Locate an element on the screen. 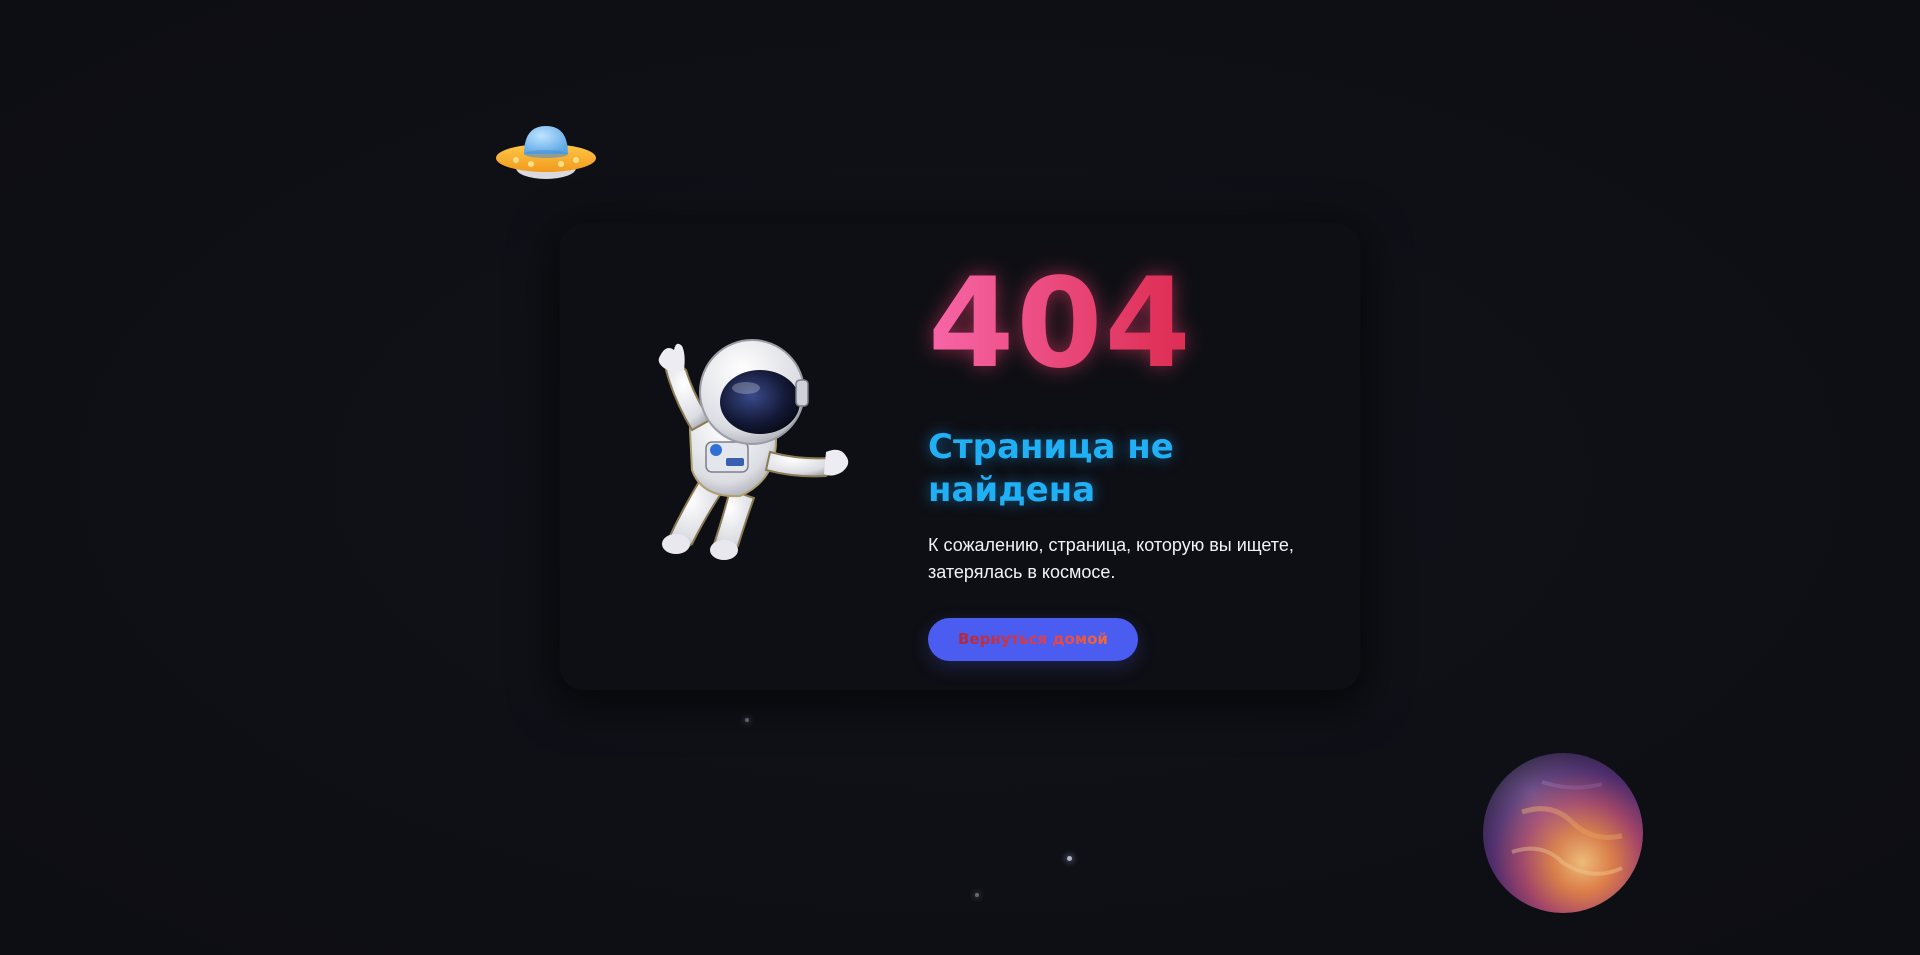  error-code: 404 is located at coordinates (1138, 324).